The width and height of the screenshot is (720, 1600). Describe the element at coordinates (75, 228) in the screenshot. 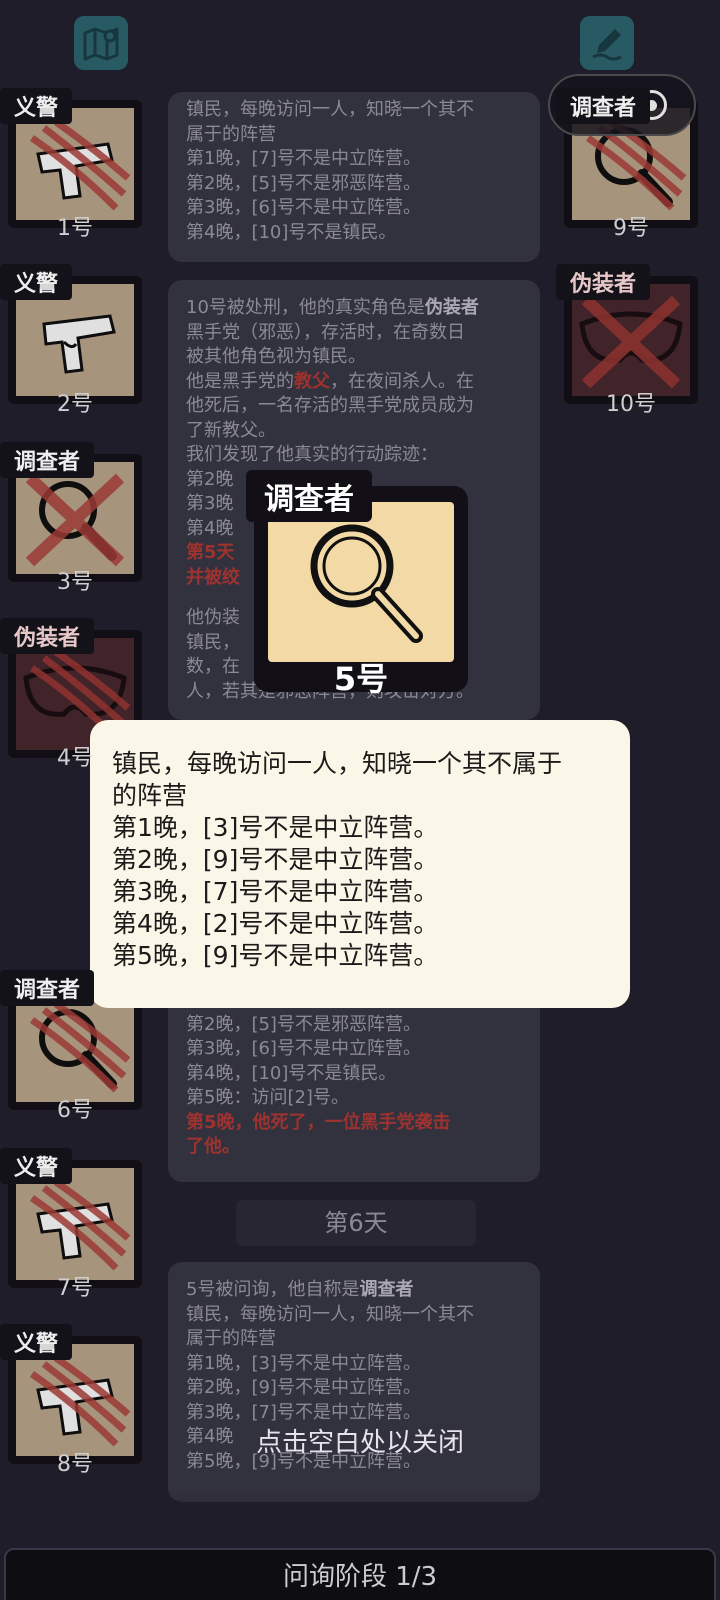

I see `player-number: 1号` at that location.